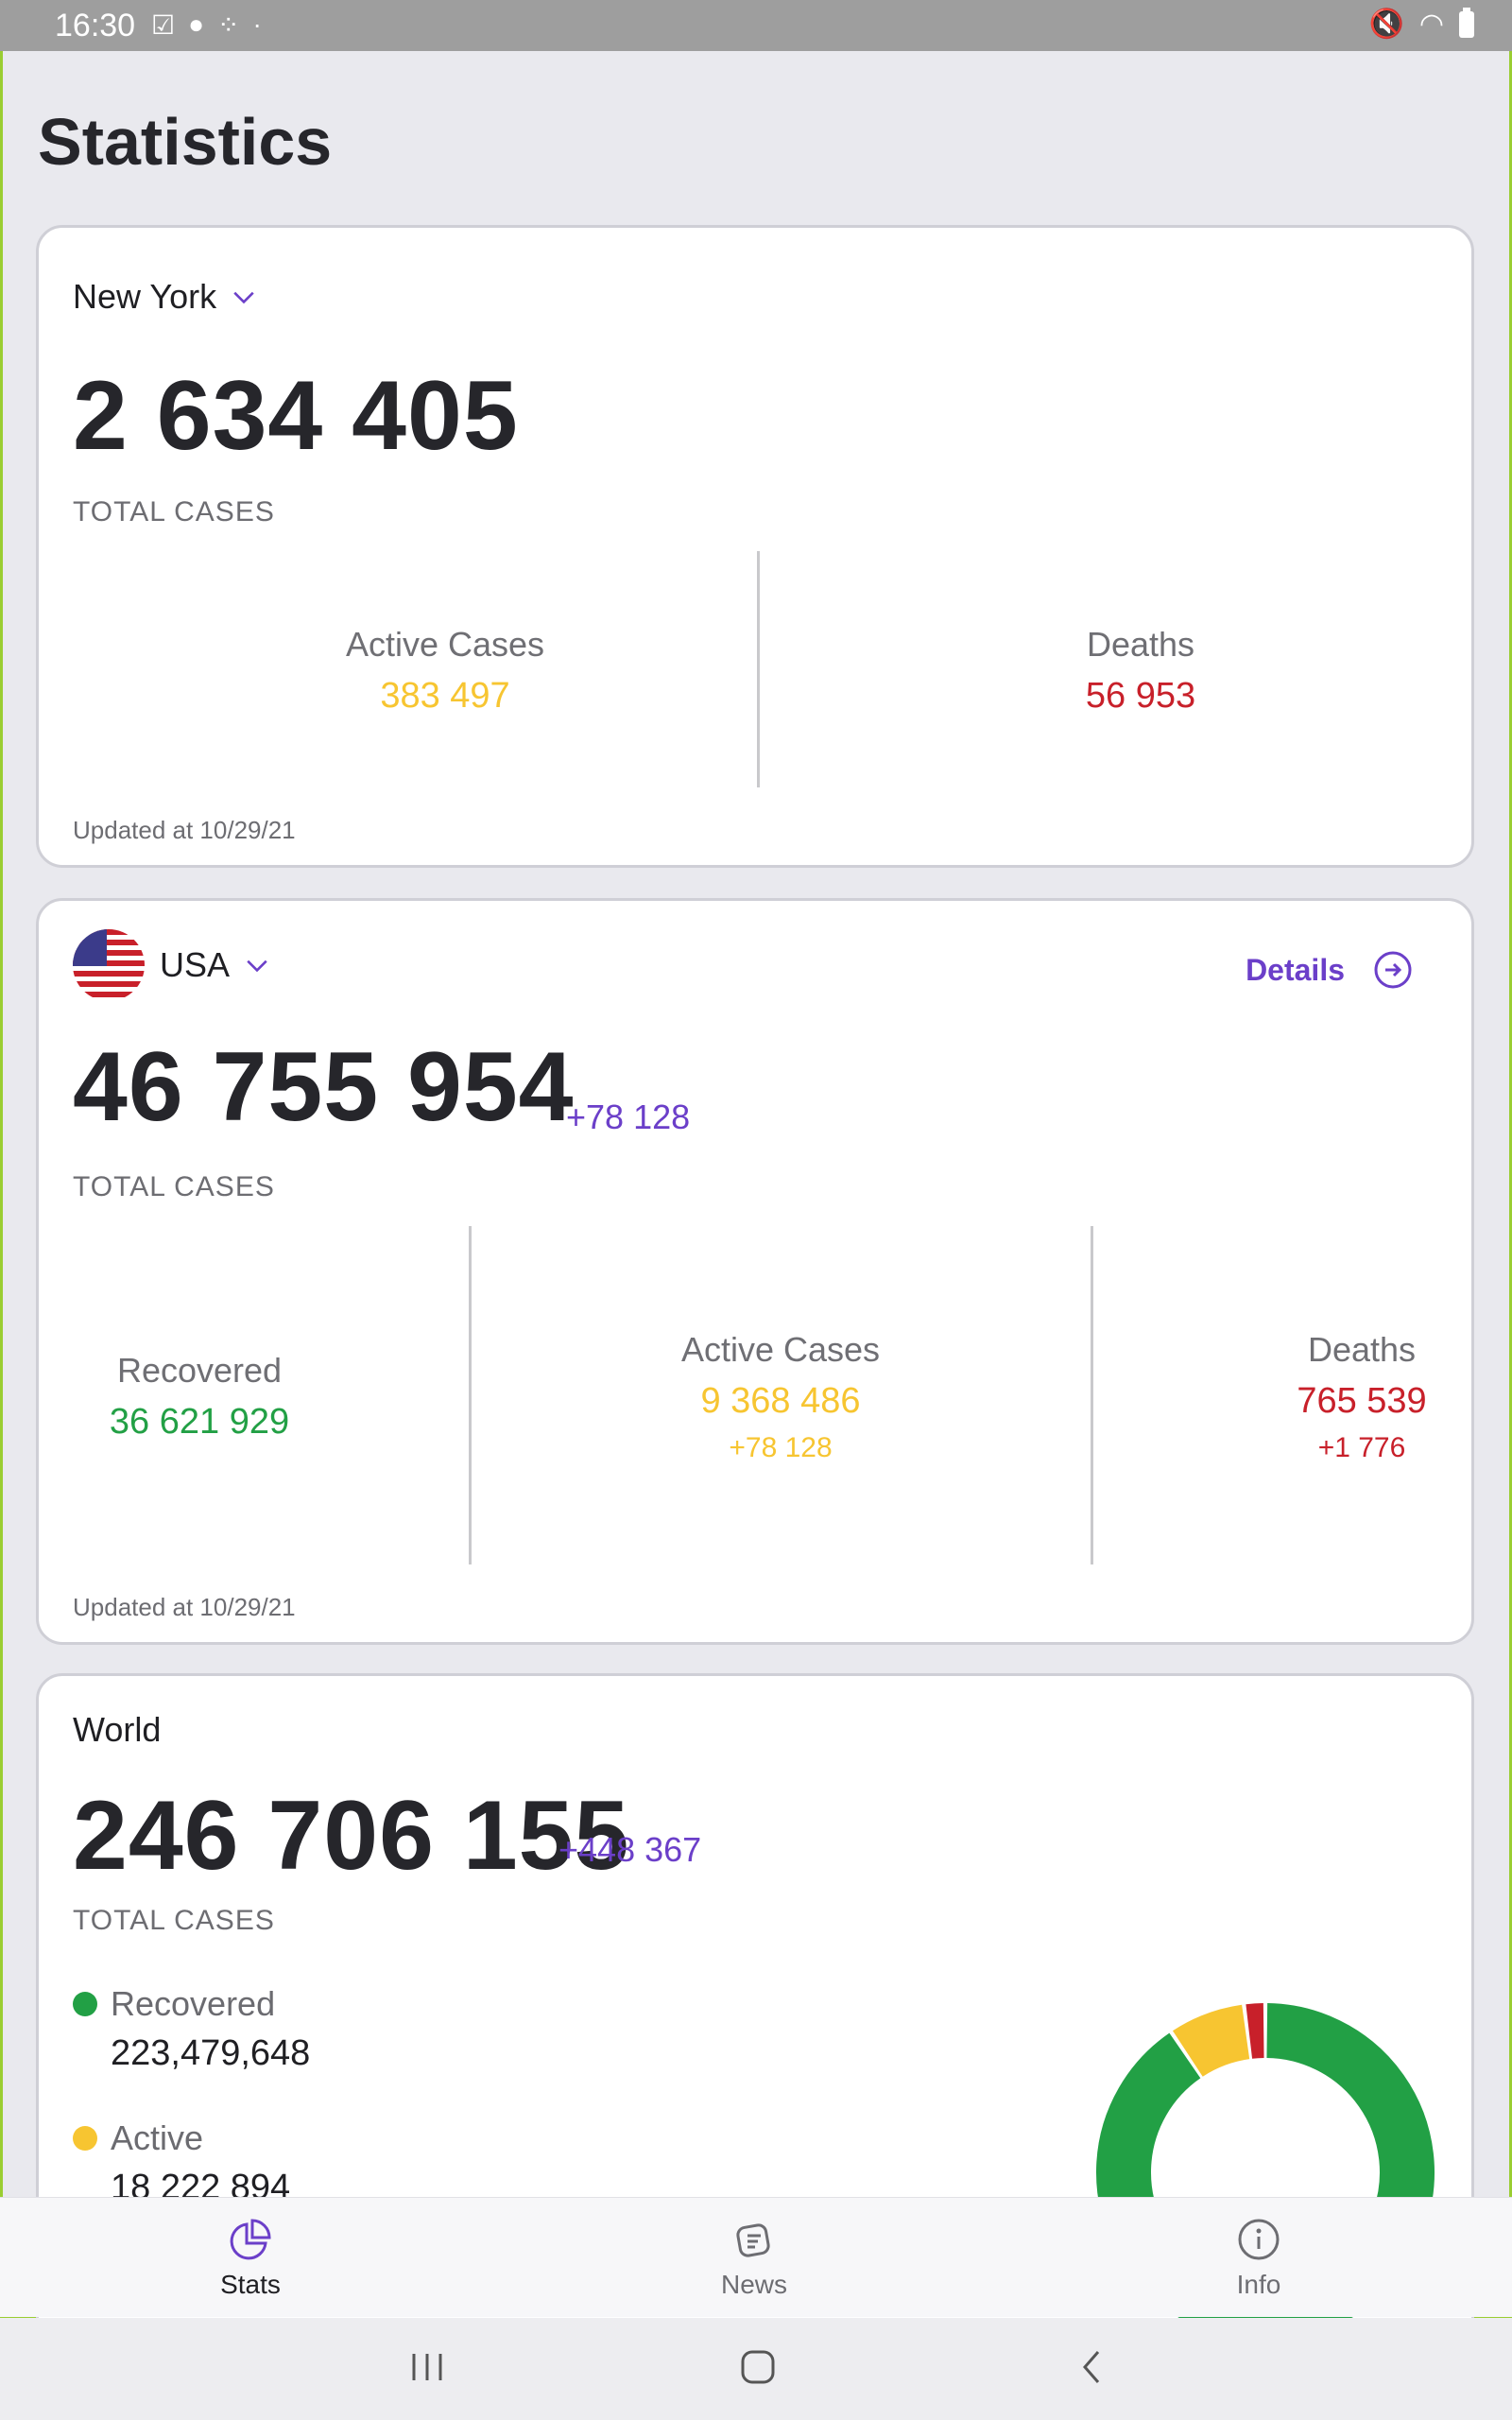 This screenshot has width=1512, height=2420. What do you see at coordinates (1259, 2239) in the screenshot?
I see `info-icon` at bounding box center [1259, 2239].